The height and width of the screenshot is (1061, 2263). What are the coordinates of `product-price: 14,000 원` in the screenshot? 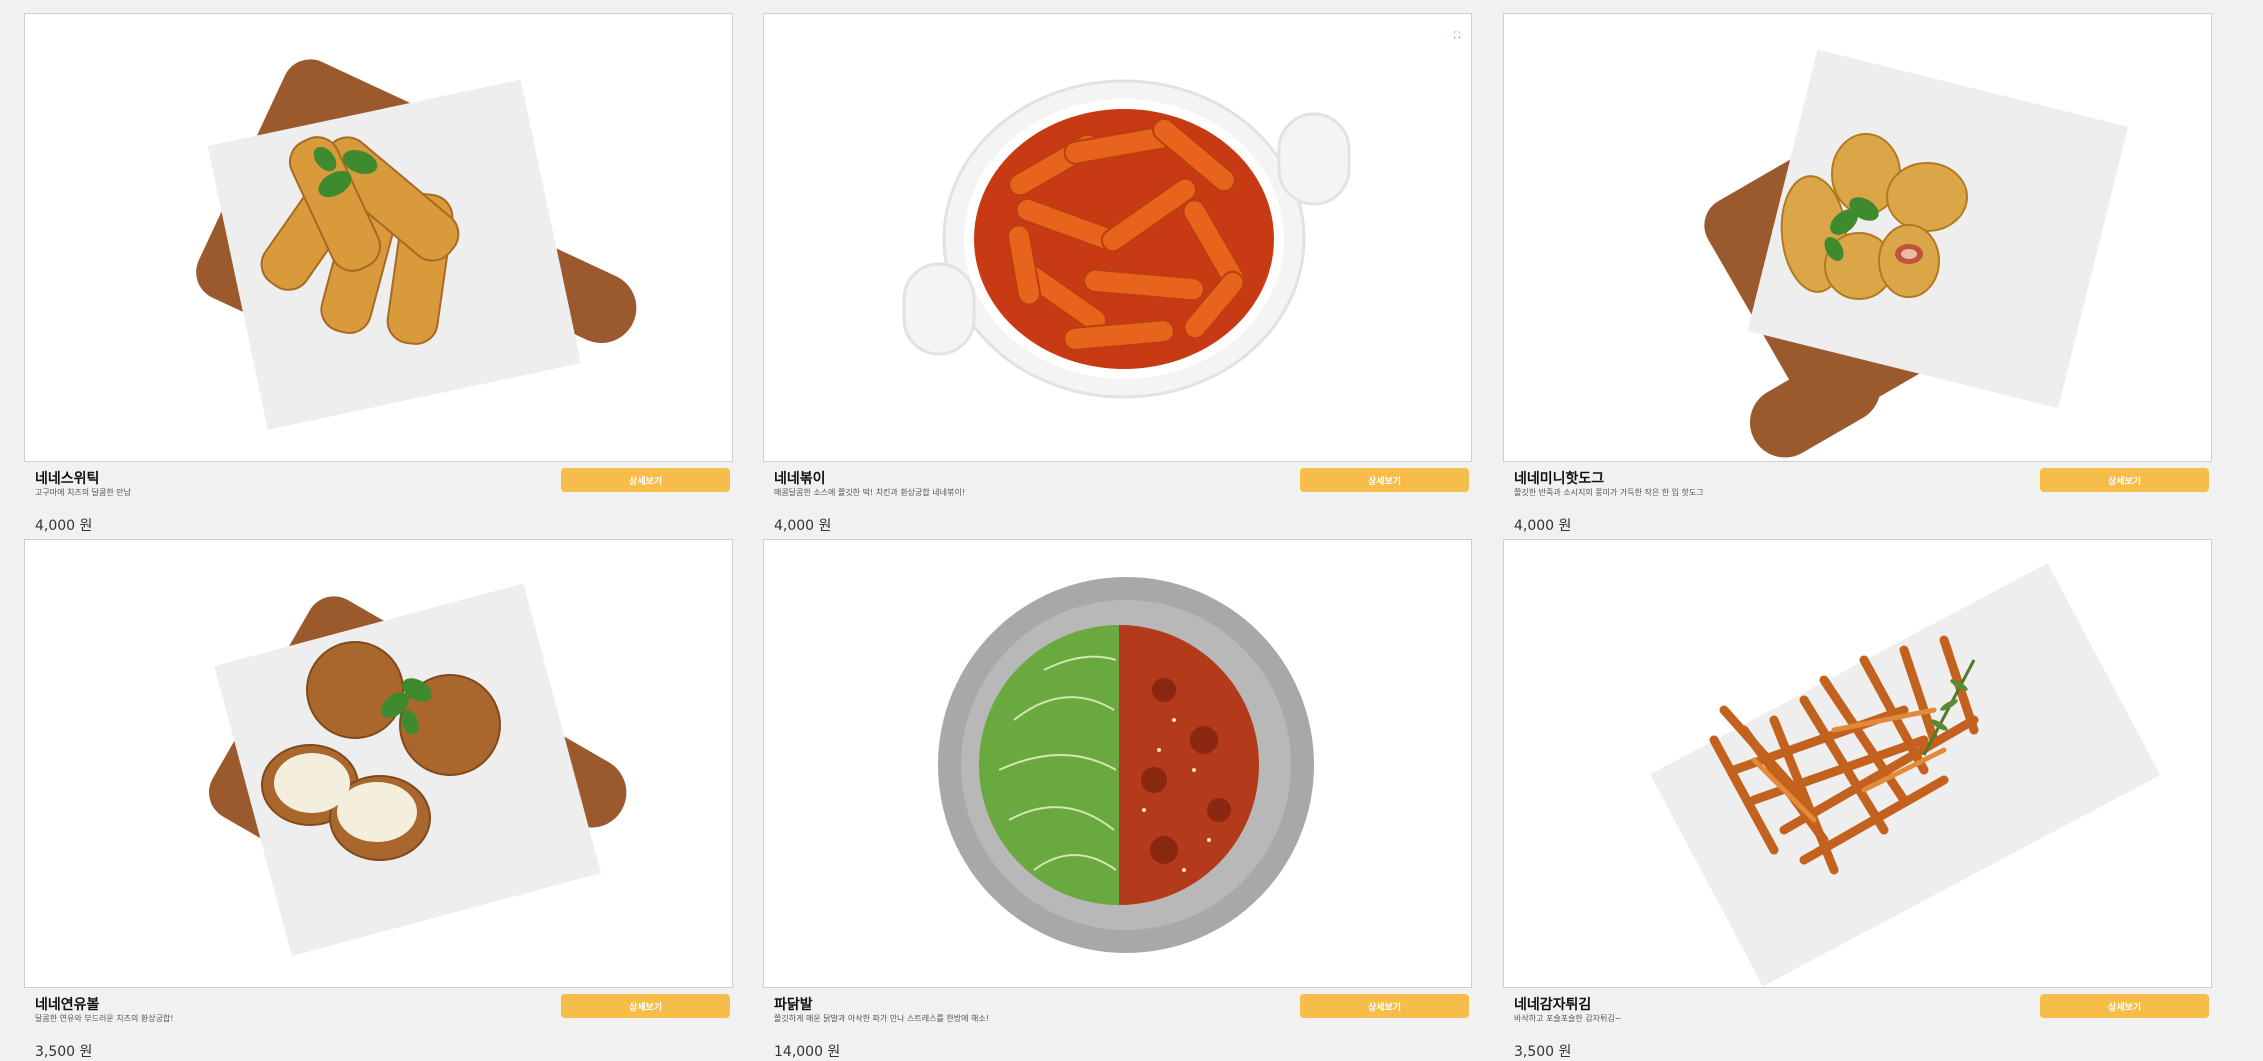 It's located at (807, 1052).